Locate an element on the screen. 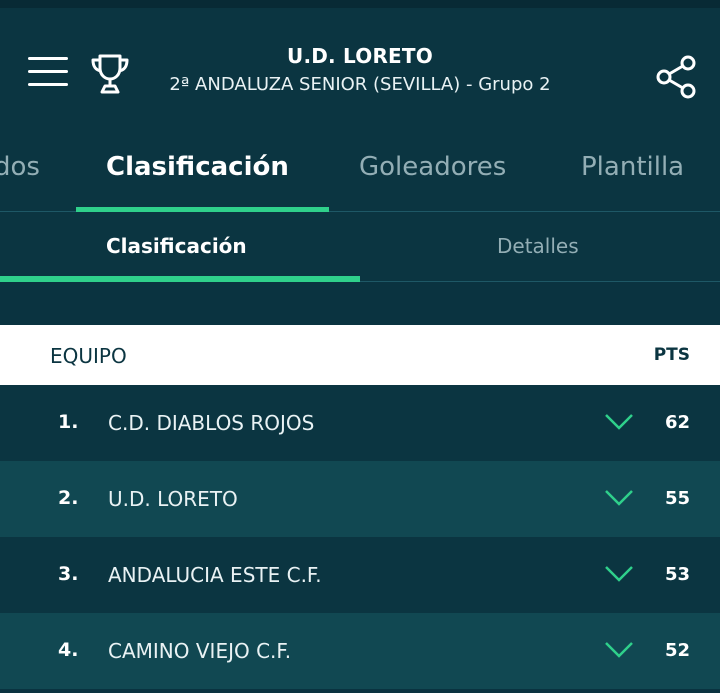 The image size is (720, 693). share-icon is located at coordinates (676, 77).